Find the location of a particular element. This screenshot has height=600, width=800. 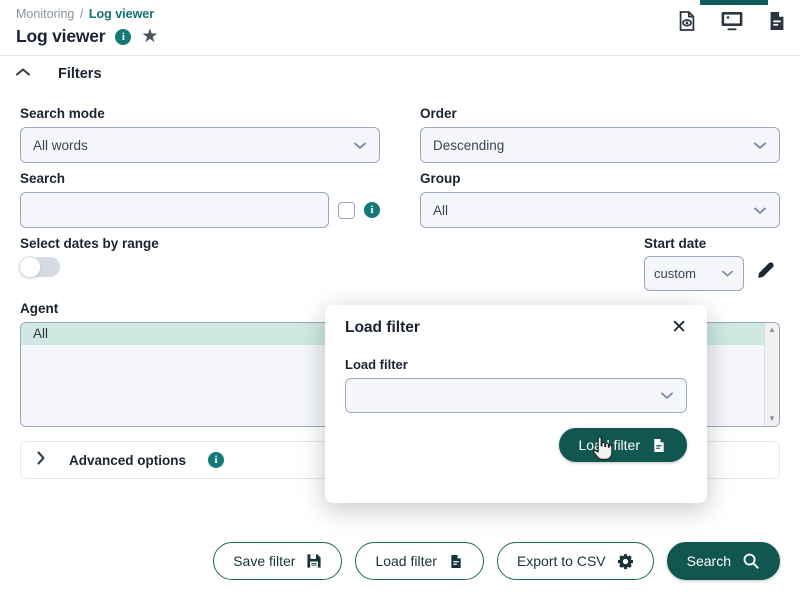

page-header: Monitoring / Log viewer Log viewer i ★ is located at coordinates (400, 28).